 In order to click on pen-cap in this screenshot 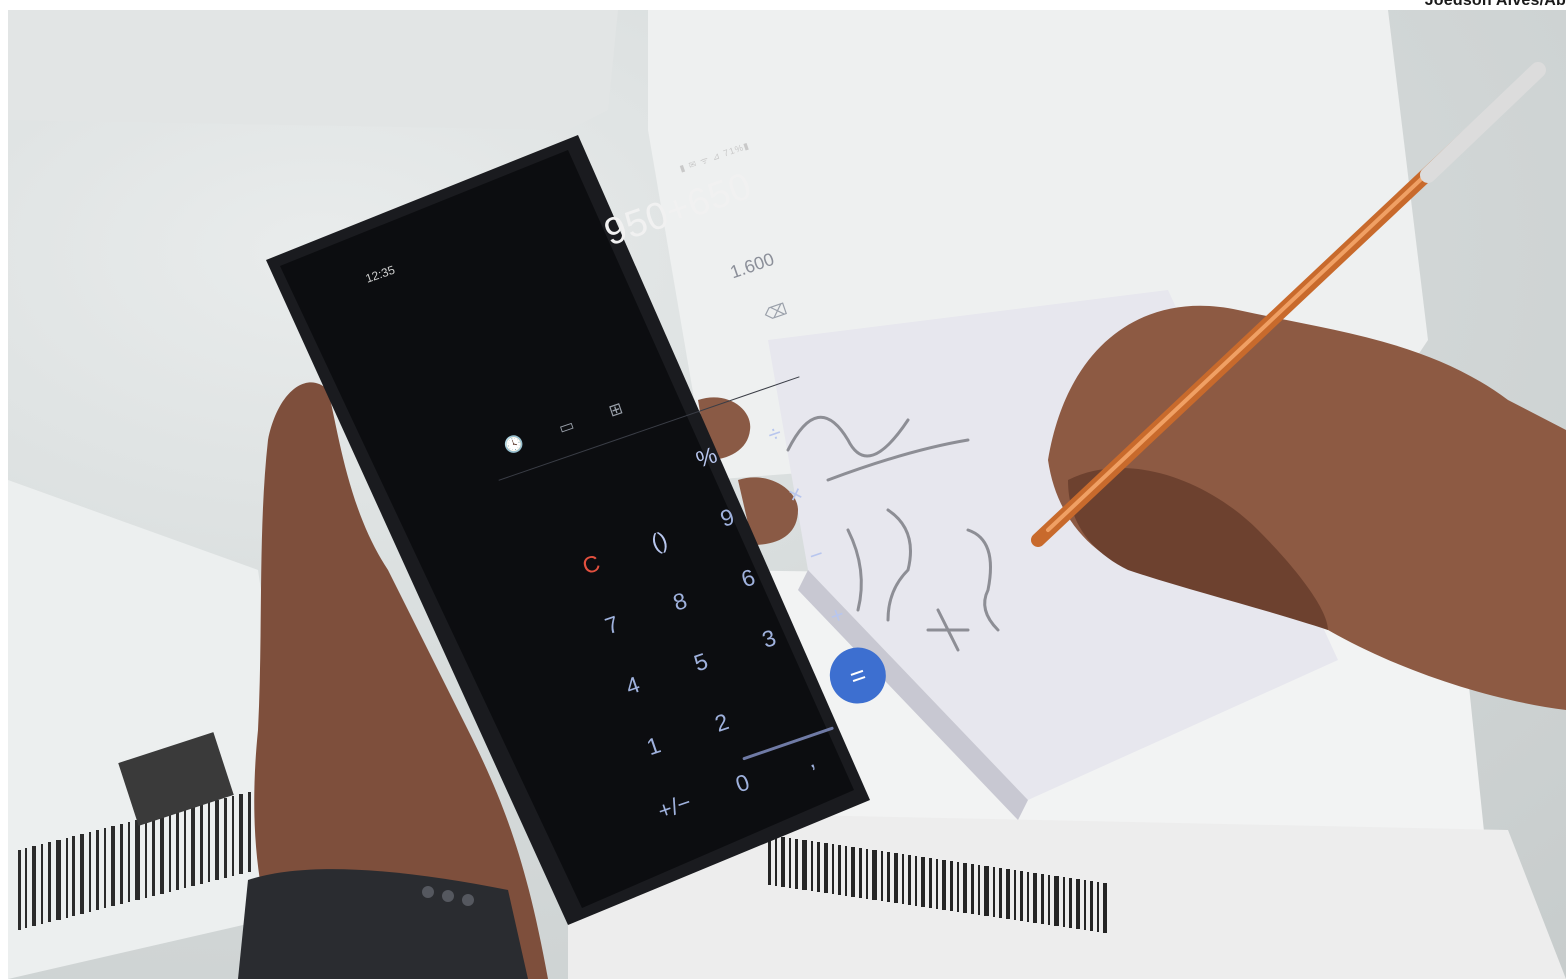, I will do `click(1483, 122)`.